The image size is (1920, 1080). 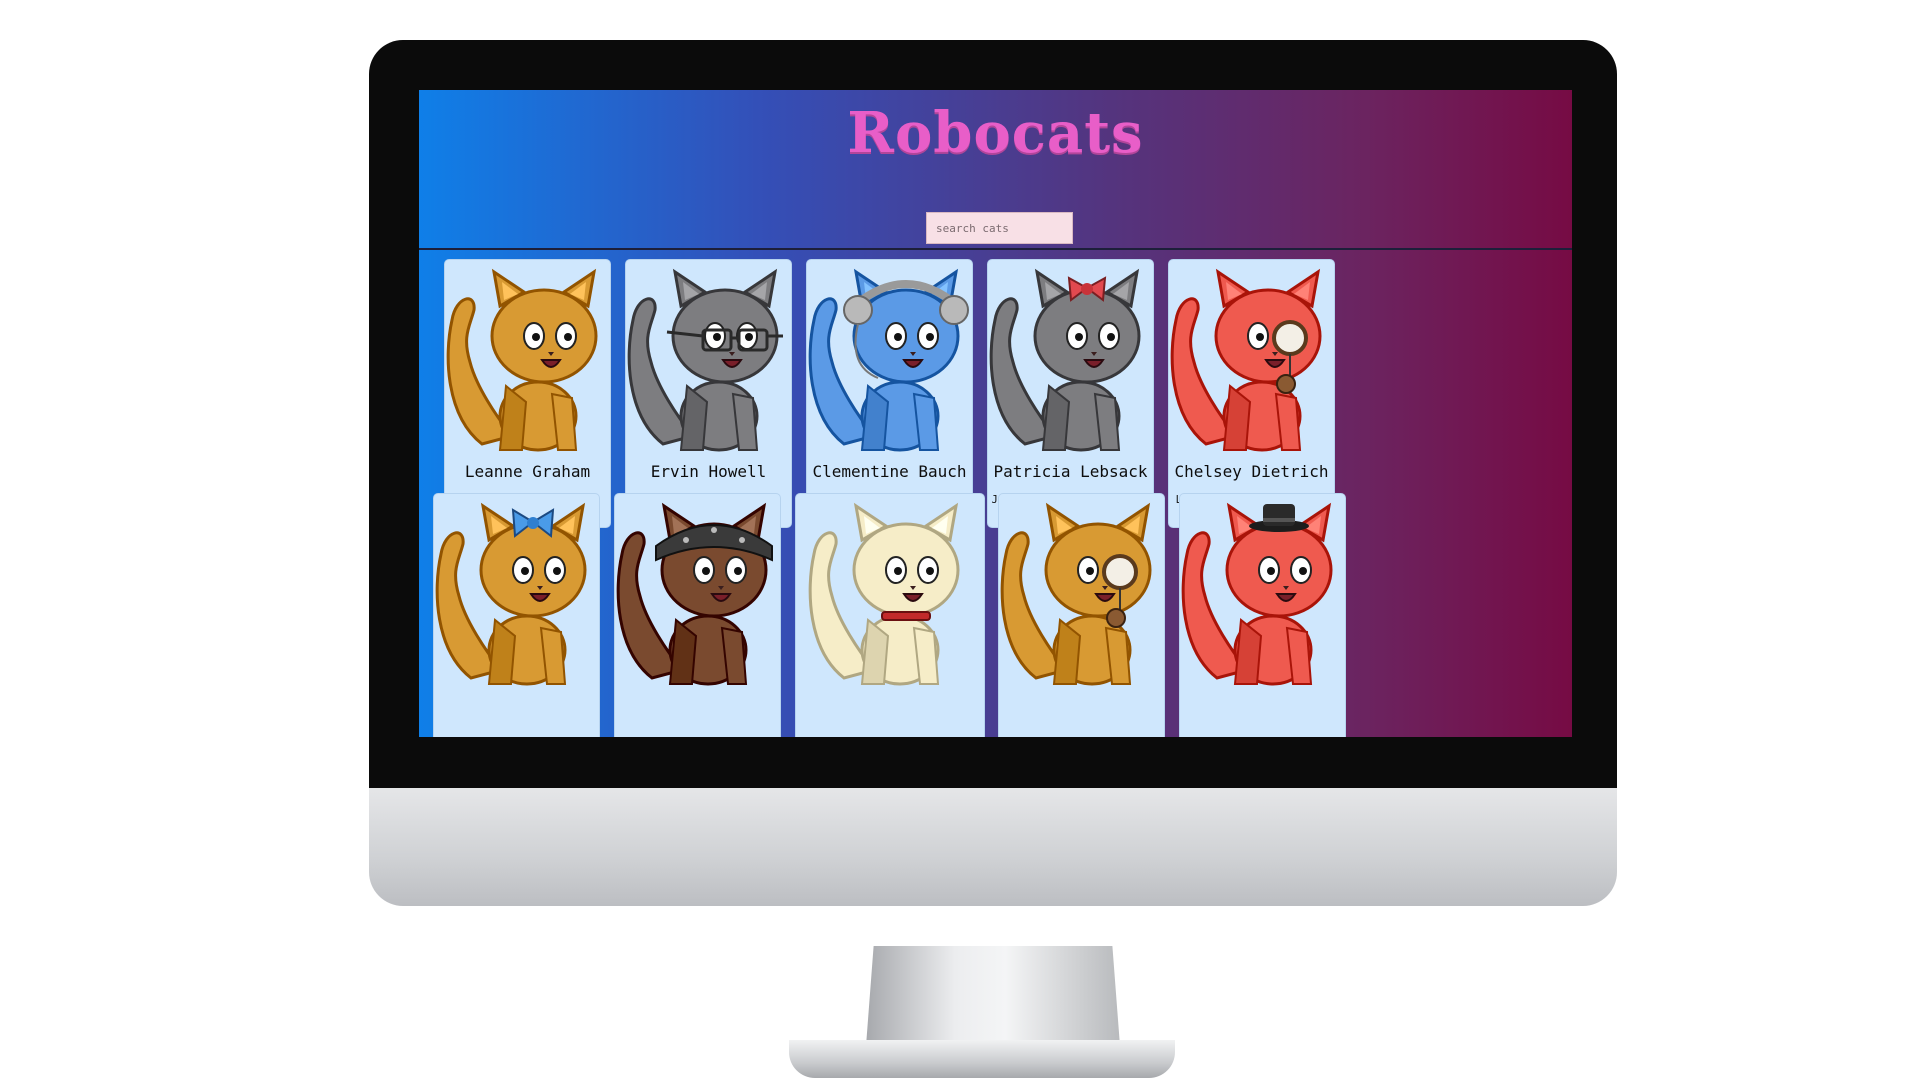 What do you see at coordinates (906, 616) in the screenshot?
I see `collar-icon` at bounding box center [906, 616].